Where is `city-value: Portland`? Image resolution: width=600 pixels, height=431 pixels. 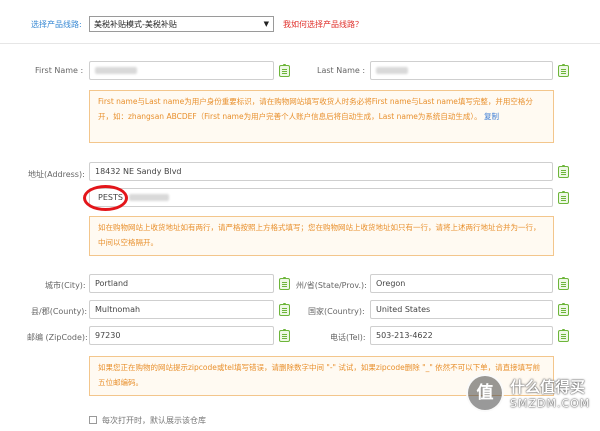
city-value: Portland is located at coordinates (112, 283).